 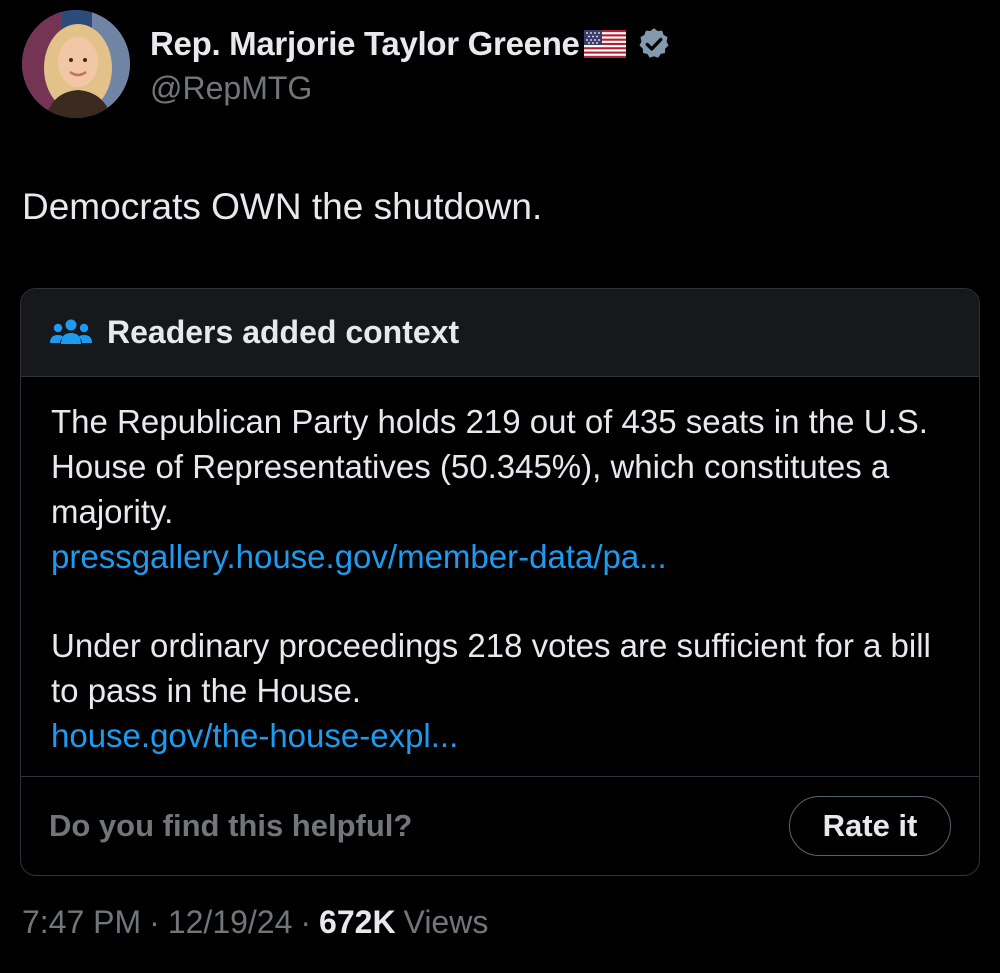 What do you see at coordinates (71, 333) in the screenshot?
I see `people-icon` at bounding box center [71, 333].